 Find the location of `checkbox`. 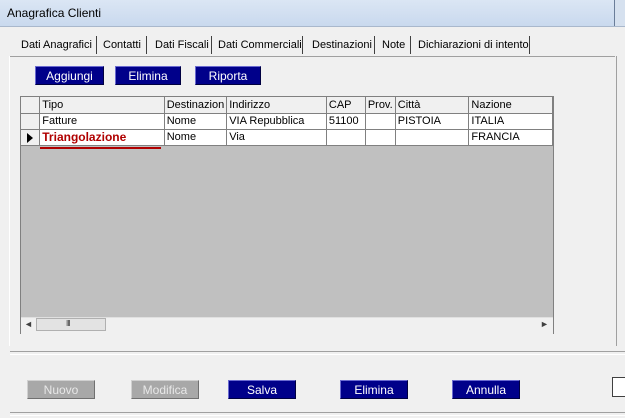

checkbox is located at coordinates (618, 387).